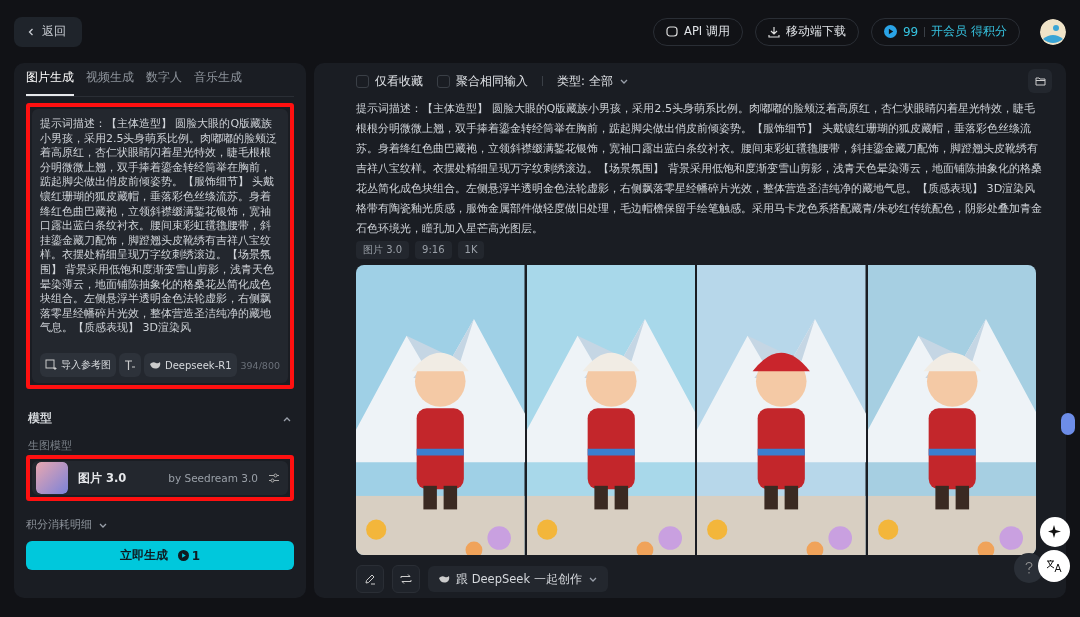 The width and height of the screenshot is (1080, 617). Describe the element at coordinates (699, 169) in the screenshot. I see `prompt-text: 提示词描述：【主体造型】 圆脸大眼的Q版藏族小男孩，采用2.5头身萌系比例。肉嘟嘟的脸颊泛着高原红，杏仁状眼睛闪着星光特效，睫毛根根分明微微上翘，双手捧着鎏金转经筒举在胸前，踮起脚尖做出俏皮前倾姿势。【服饰细节】 头戴镶红珊瑚的狐皮藏帽，垂落彩色丝绦流苏。身着绛红色曲巴藏袍，立领斜襟缀满錾花银饰，宽袖口露出蓝白条纹衬衣。腰间束彩虹氆氇腰带，斜挂鎏金藏刀配饰，脚蹬翘头皮靴绣有吉祥八宝纹样。衣摆处精细呈现万字纹刺绣滚边。【场景氛围】 背景采用低饱和度渐变雪山剪影，浅青天色晕染薄云，地面铺陈抽象化的格桑花丛简化成色块组合。左侧悬浮半透明金色法轮虚影，右侧飘落零星经幡碎片光效，整体营造圣洁纯净的藏地气息。【质感表现】 3D渲染风格带有陶瓷釉光质感，服饰金属部件做轻度做旧处理，毛边帽檐保留手绘笔触感。采用马卡龙色系搭配藏青/朱砂红传统配色，阴影处叠加青金石色环境光，瞳孔加入星芒高光图层。` at that location.